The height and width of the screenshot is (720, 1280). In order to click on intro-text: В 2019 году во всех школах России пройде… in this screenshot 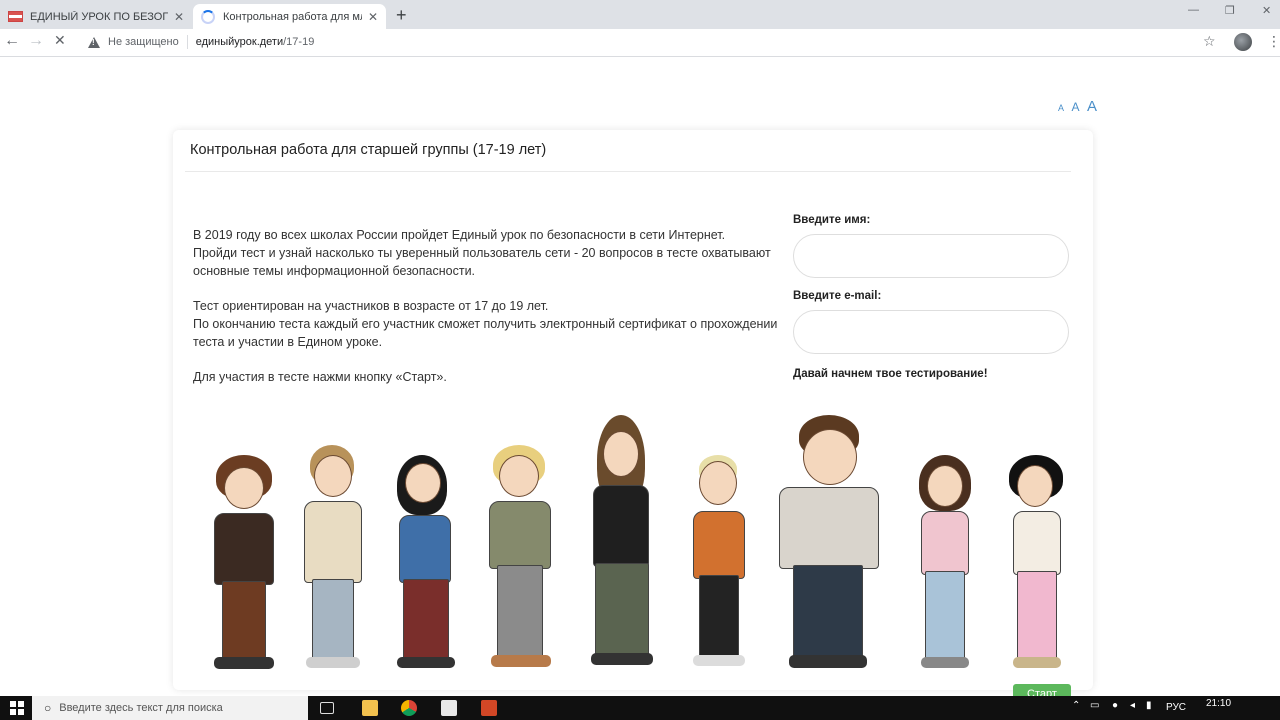, I will do `click(493, 314)`.